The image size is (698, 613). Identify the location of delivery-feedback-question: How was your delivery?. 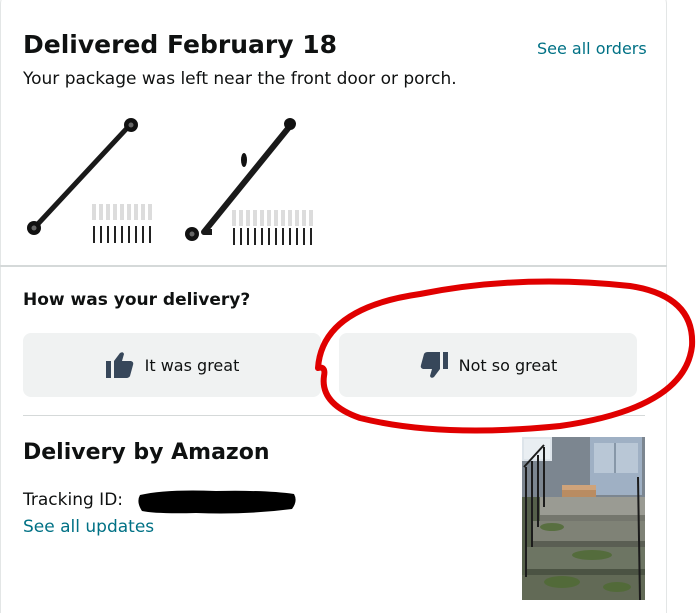
(137, 300).